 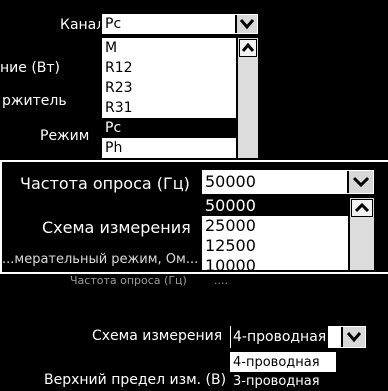 I want to click on scroll-up-button, so click(x=362, y=208).